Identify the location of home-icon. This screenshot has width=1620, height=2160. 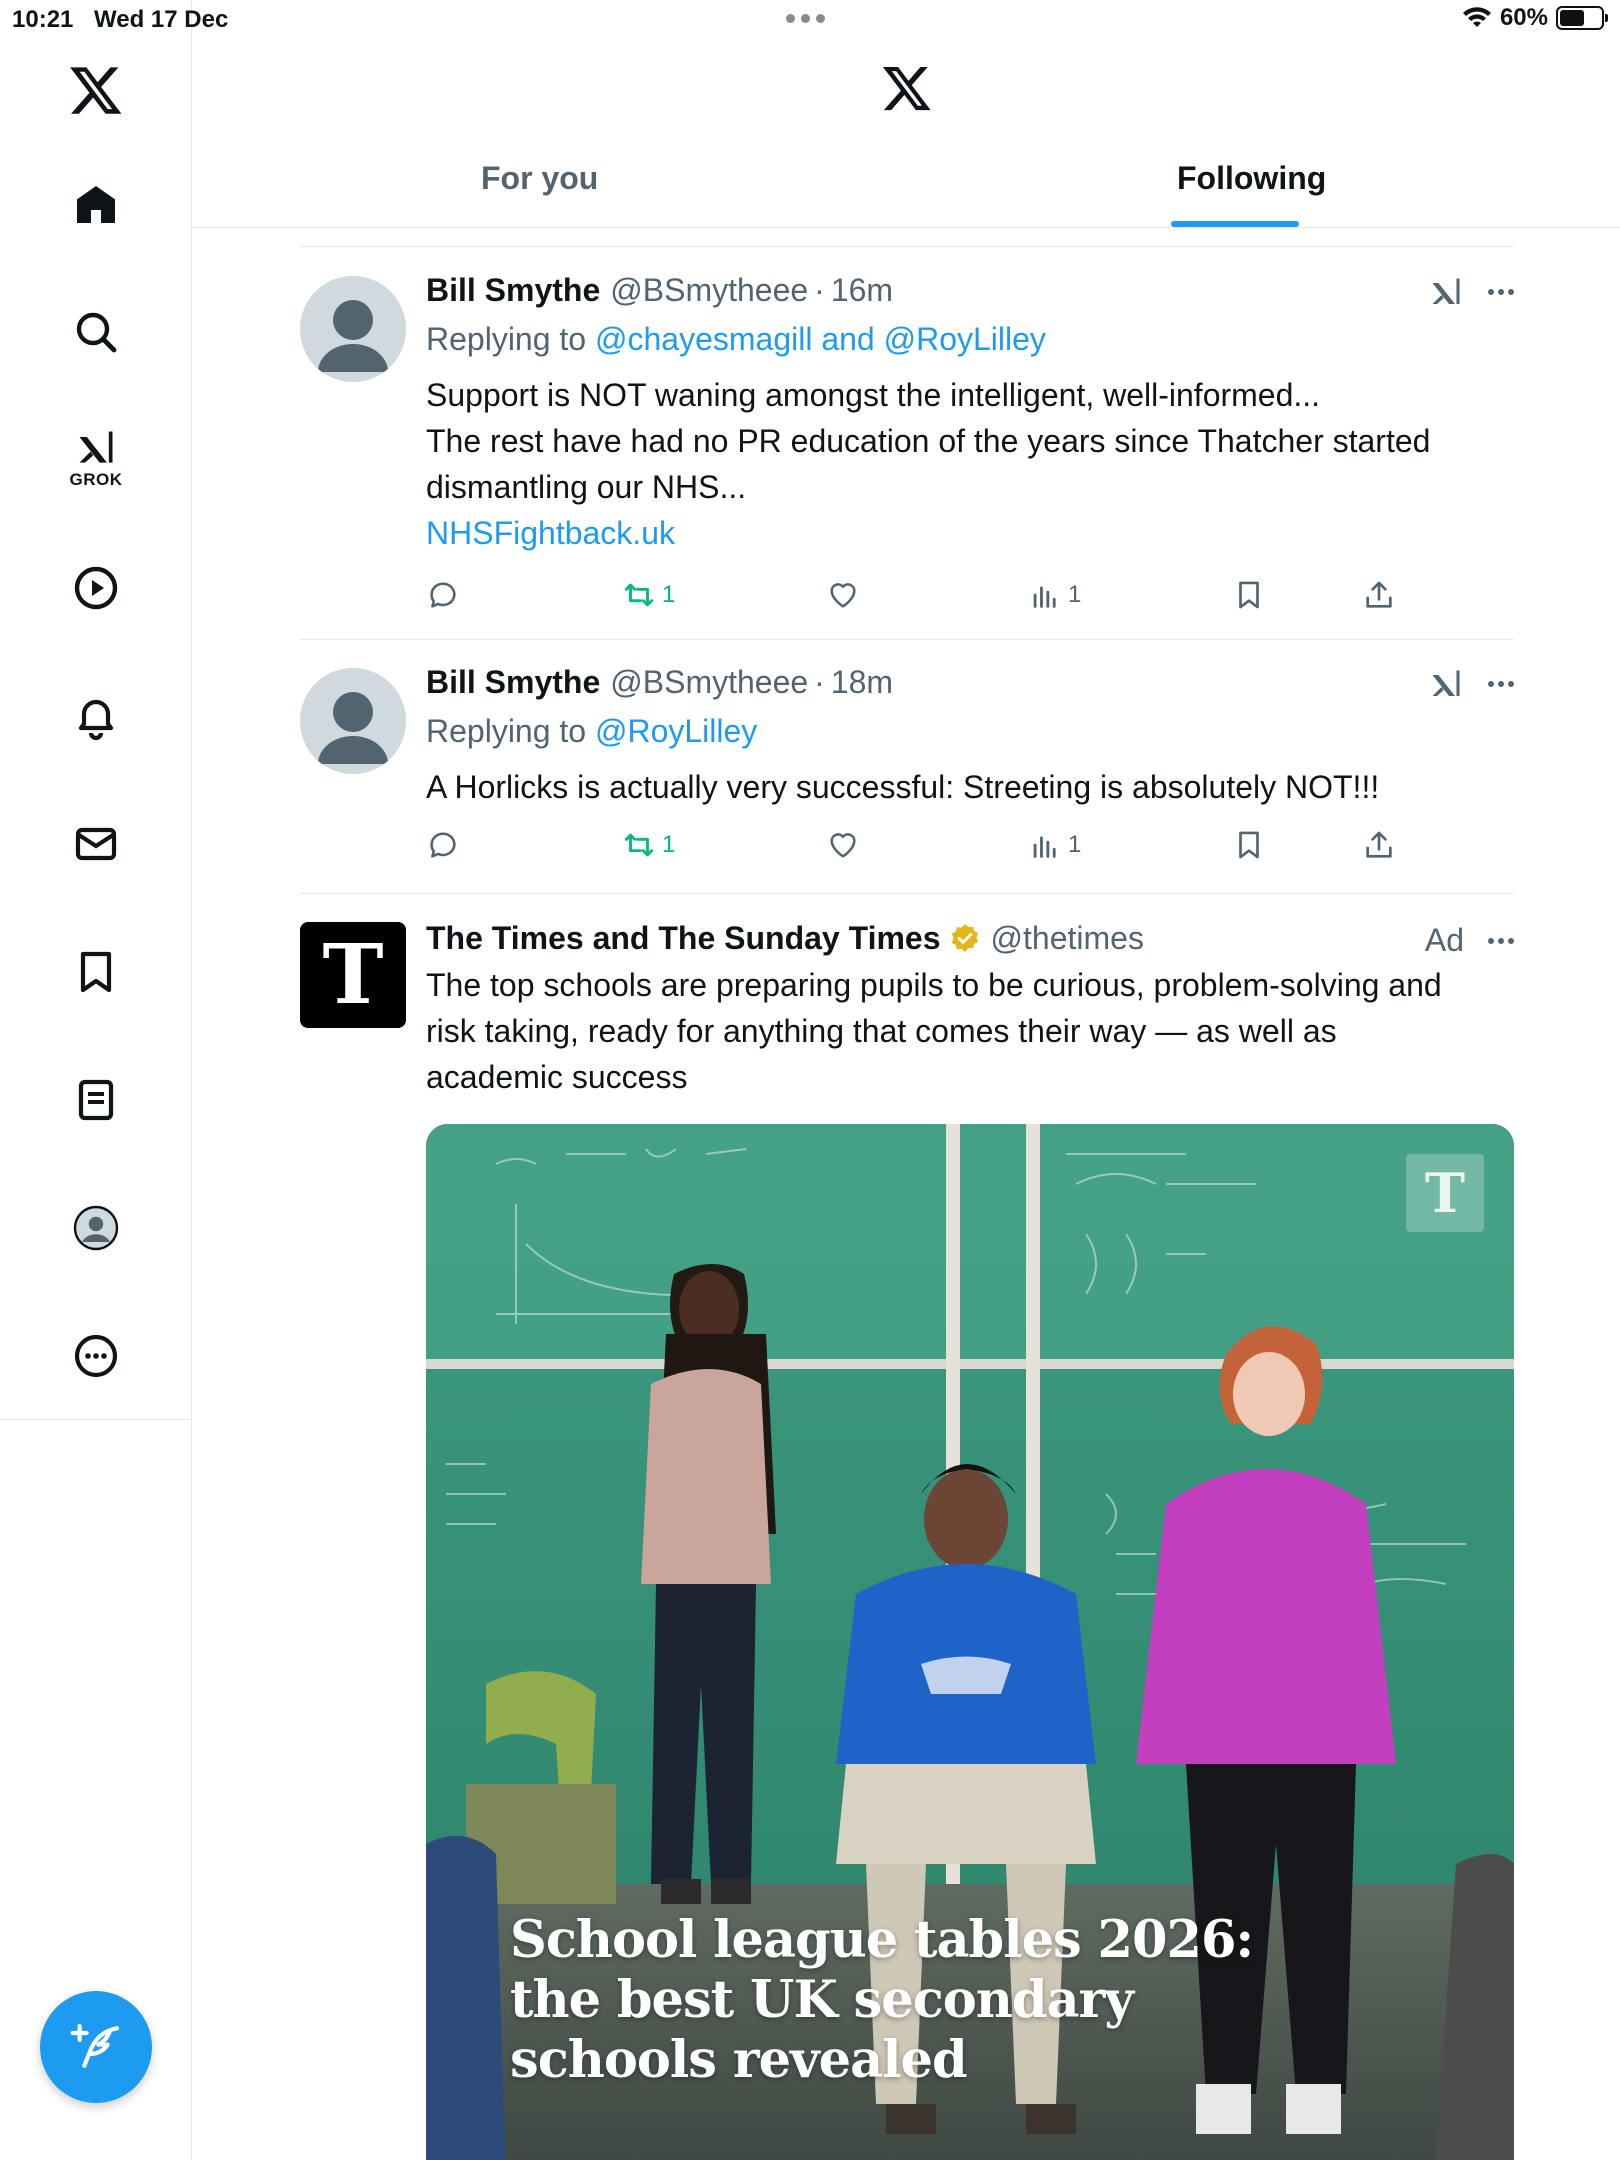
(96, 204).